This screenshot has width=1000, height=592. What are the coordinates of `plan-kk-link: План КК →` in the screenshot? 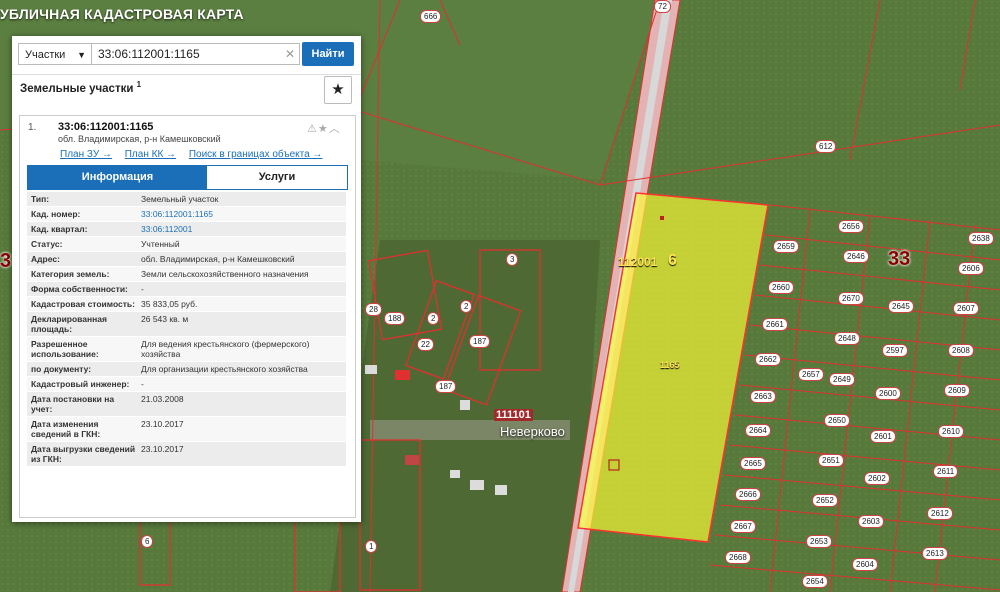 It's located at (150, 154).